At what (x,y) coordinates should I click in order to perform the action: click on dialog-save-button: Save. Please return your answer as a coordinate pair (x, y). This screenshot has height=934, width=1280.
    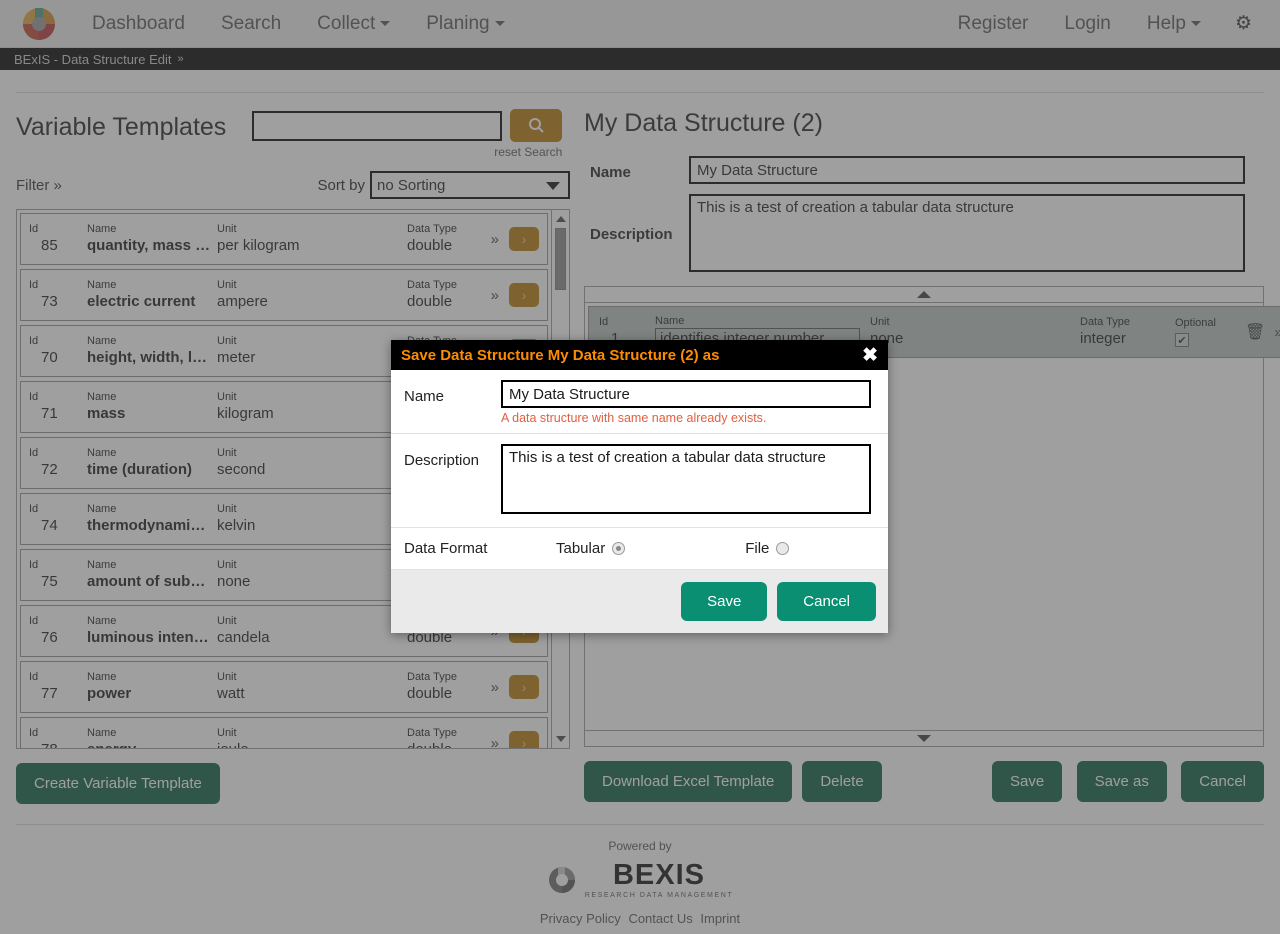
    Looking at the image, I should click on (724, 601).